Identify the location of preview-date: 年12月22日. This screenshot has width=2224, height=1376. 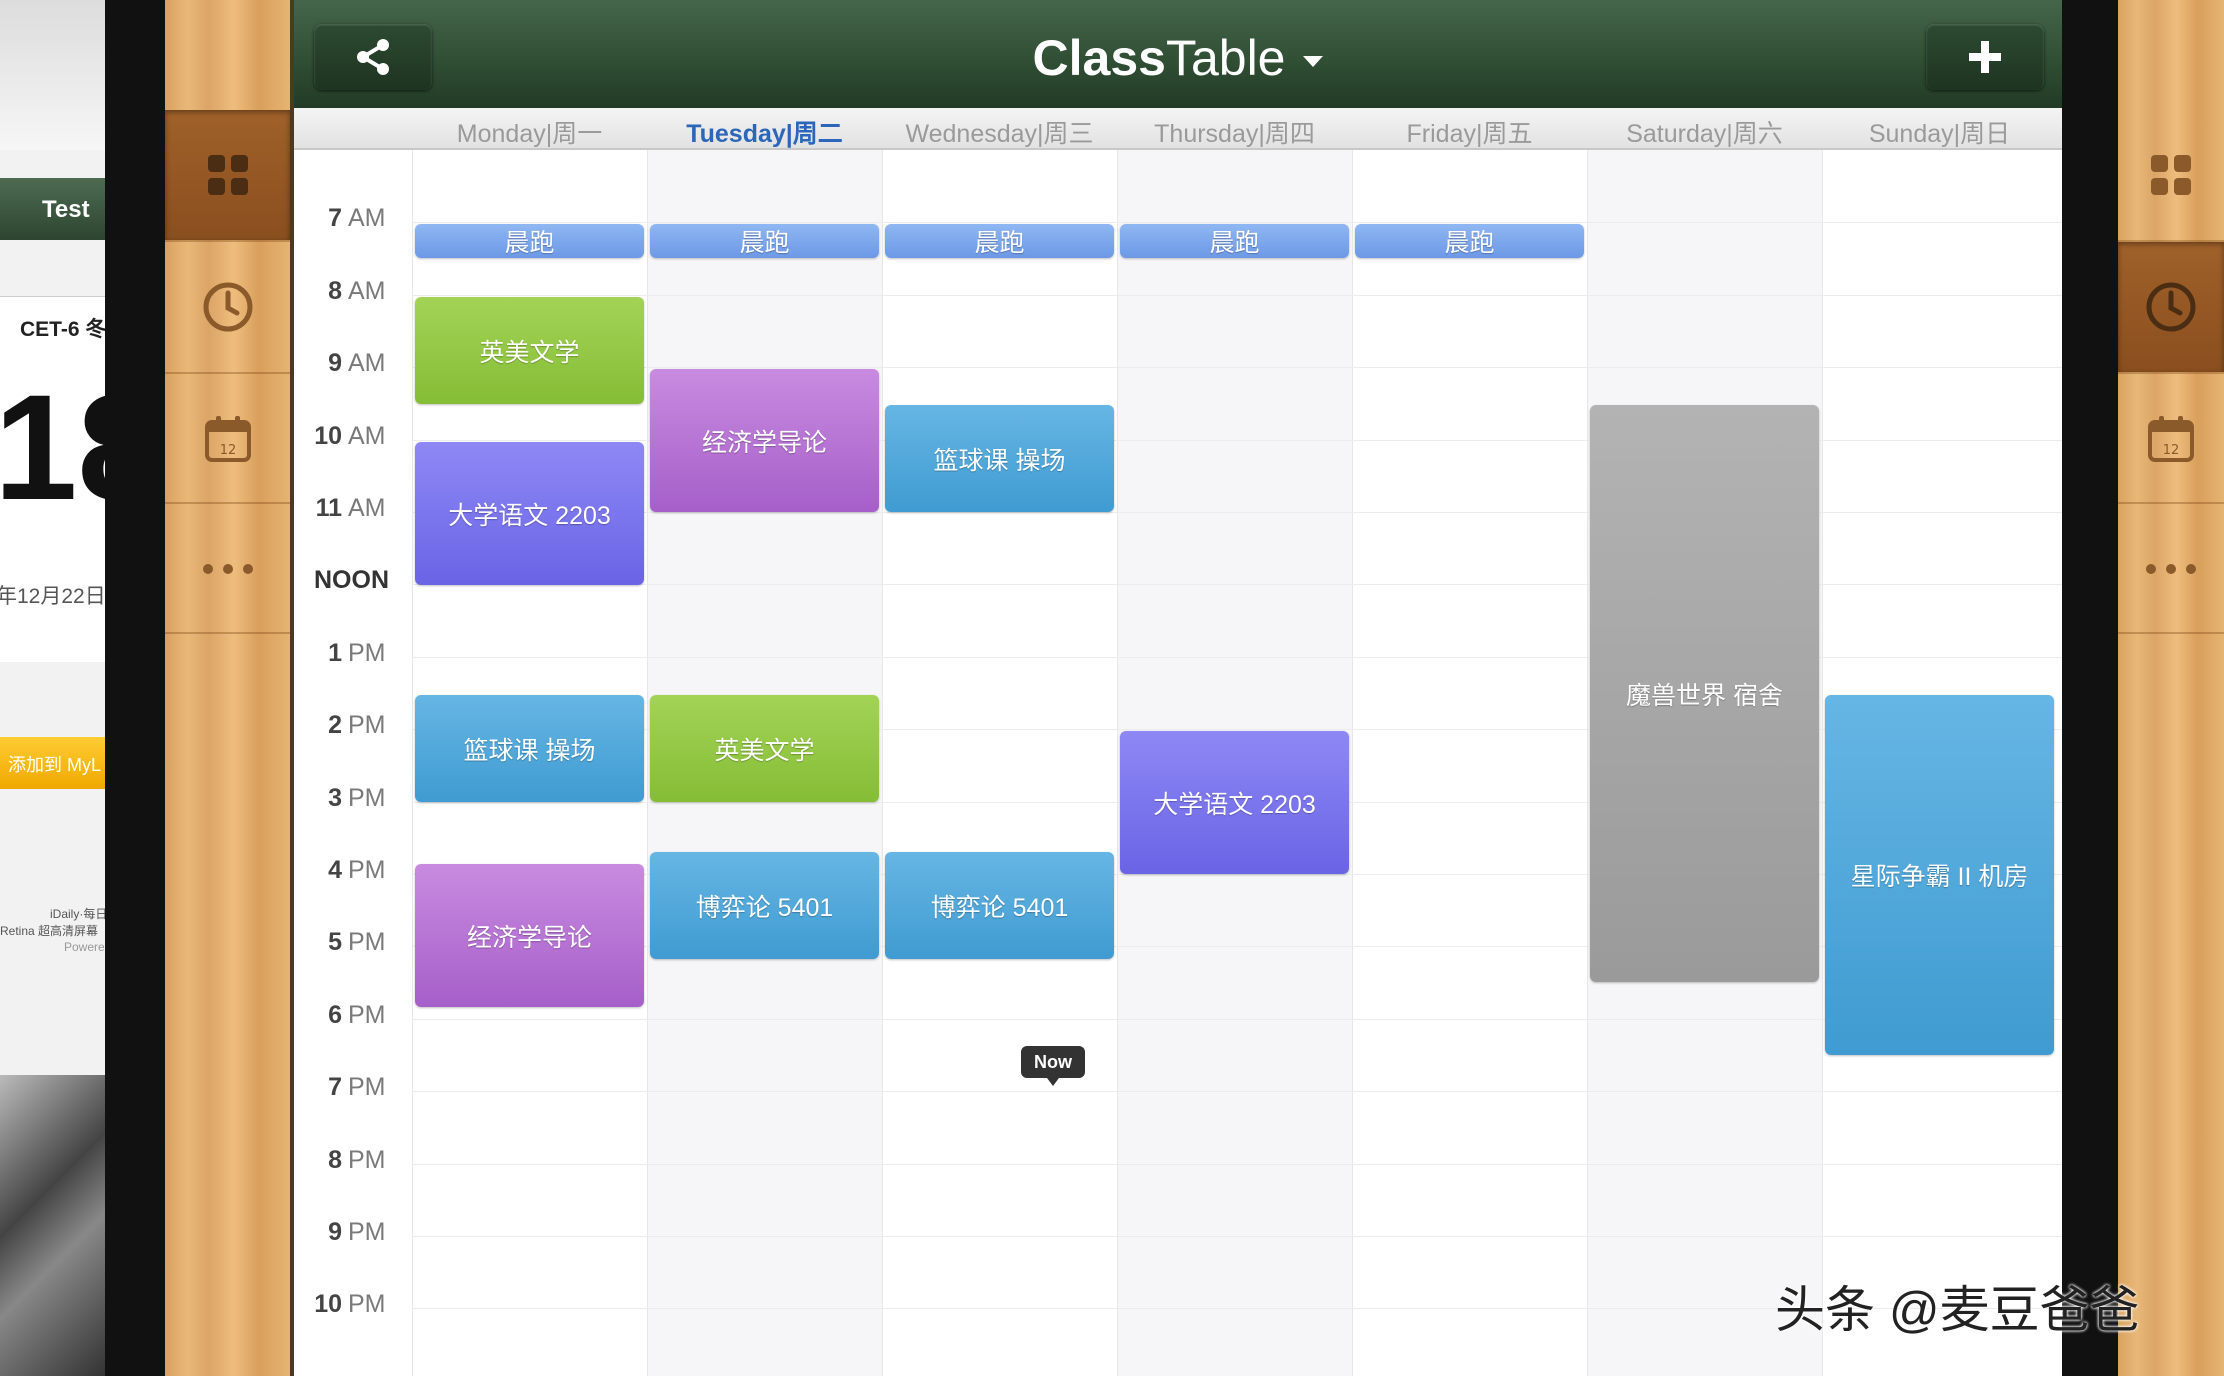
(52, 596).